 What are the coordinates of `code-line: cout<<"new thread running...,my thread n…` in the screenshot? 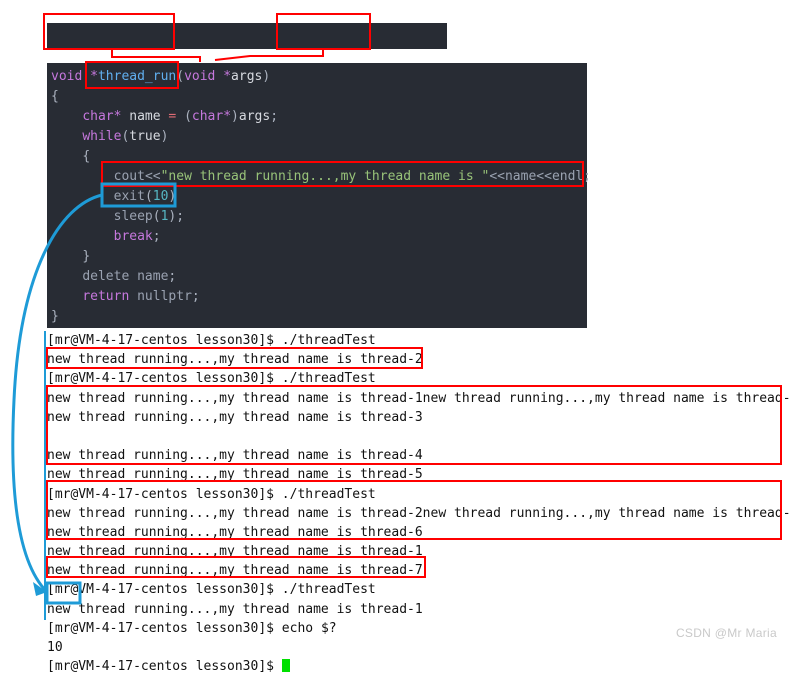 It's located at (321, 177).